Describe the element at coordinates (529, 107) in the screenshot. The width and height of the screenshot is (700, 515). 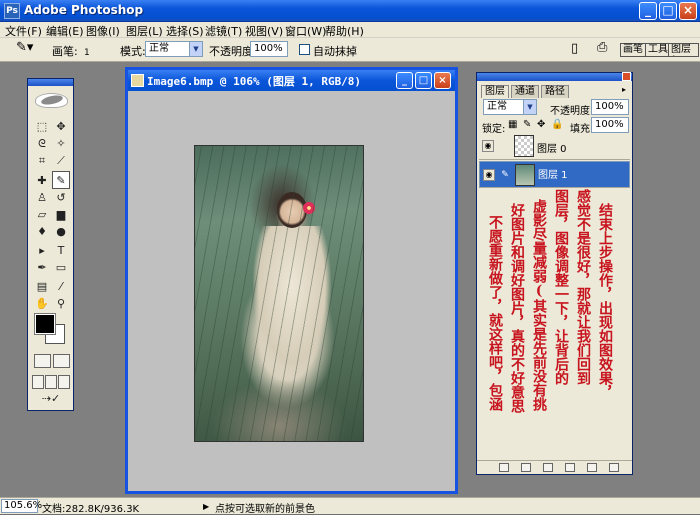
I see `chevron-down-icon: ▼` at that location.